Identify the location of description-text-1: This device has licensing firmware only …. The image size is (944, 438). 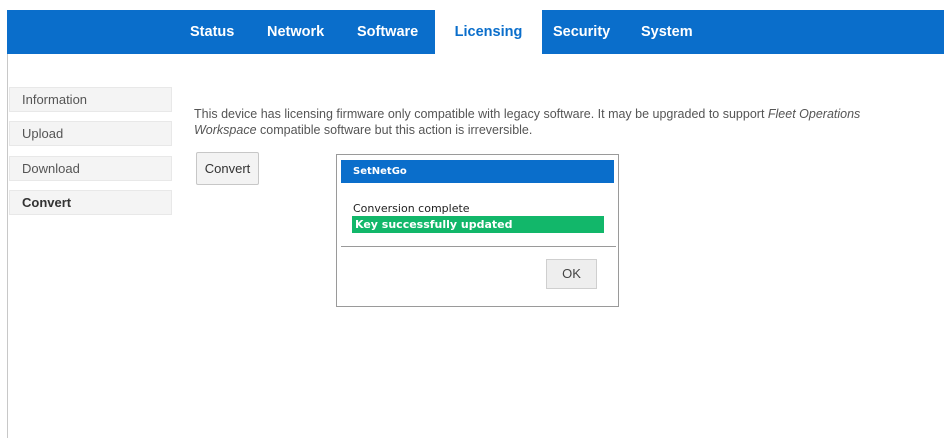
(481, 114).